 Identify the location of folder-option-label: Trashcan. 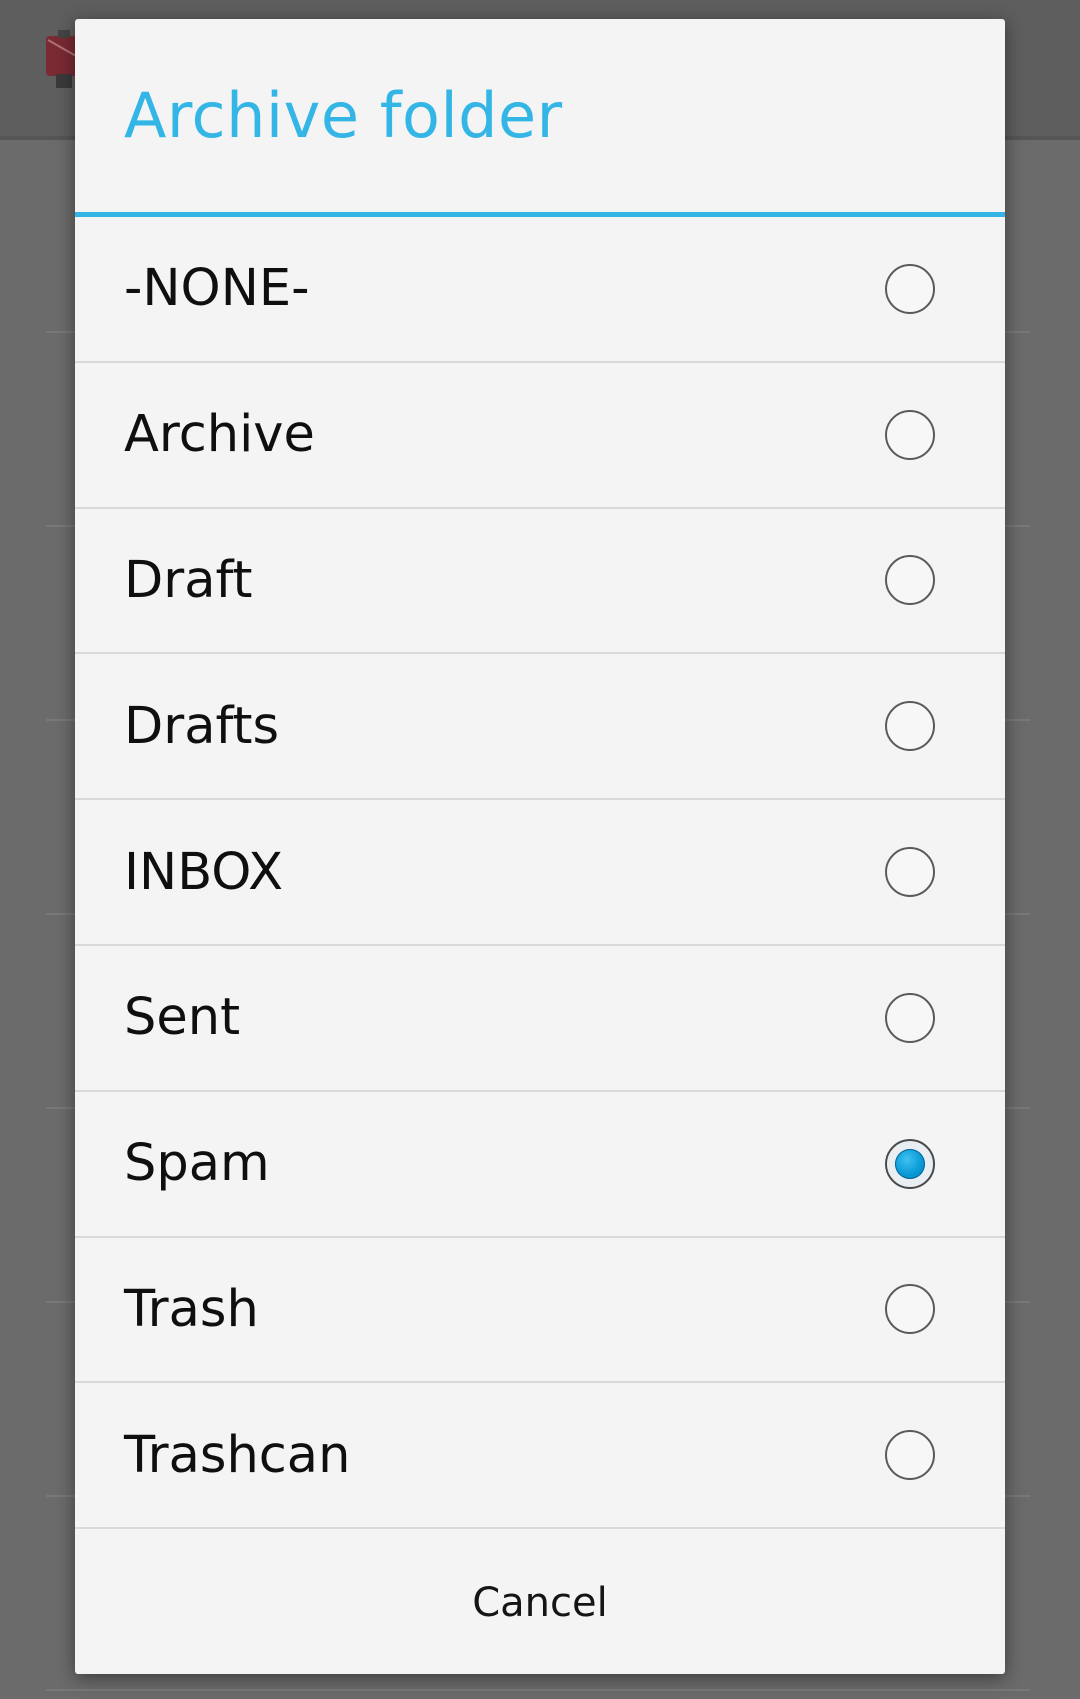
(237, 1455).